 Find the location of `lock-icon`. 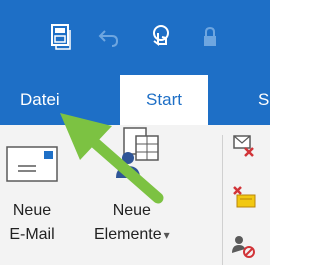

lock-icon is located at coordinates (210, 39).